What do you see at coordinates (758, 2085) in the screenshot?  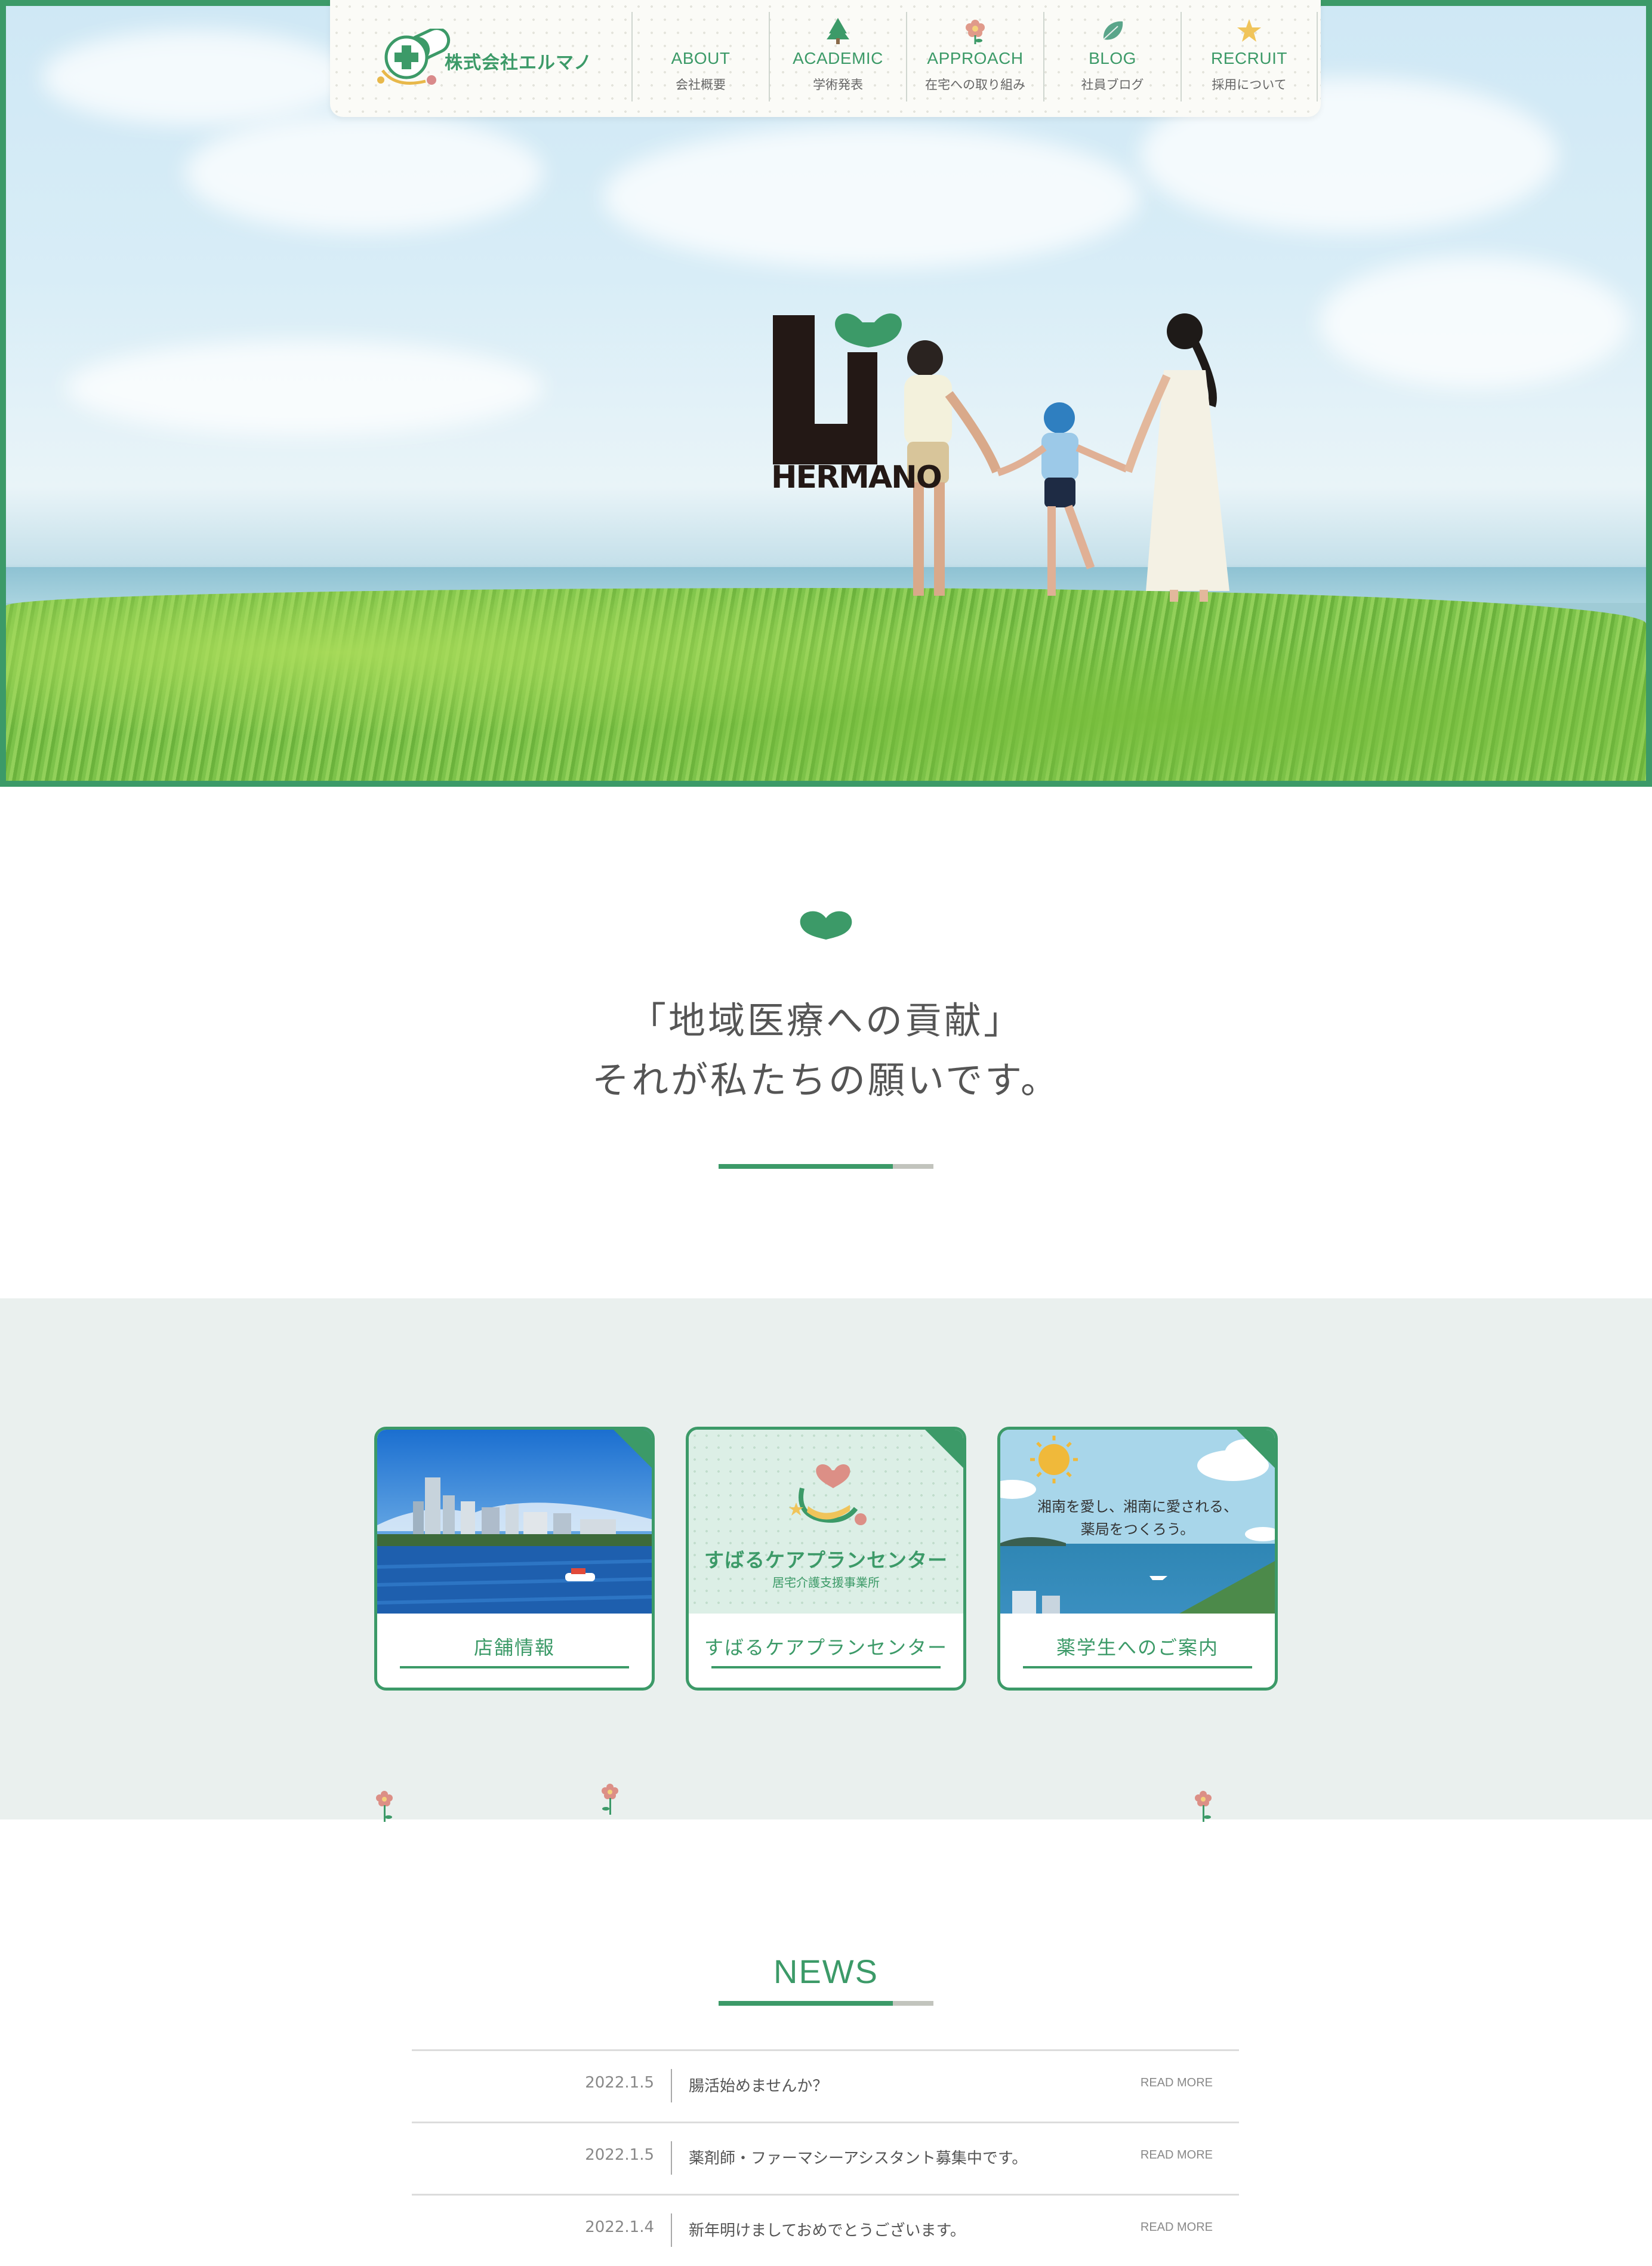 I see `news-title-link: 腸活始めませんか？` at bounding box center [758, 2085].